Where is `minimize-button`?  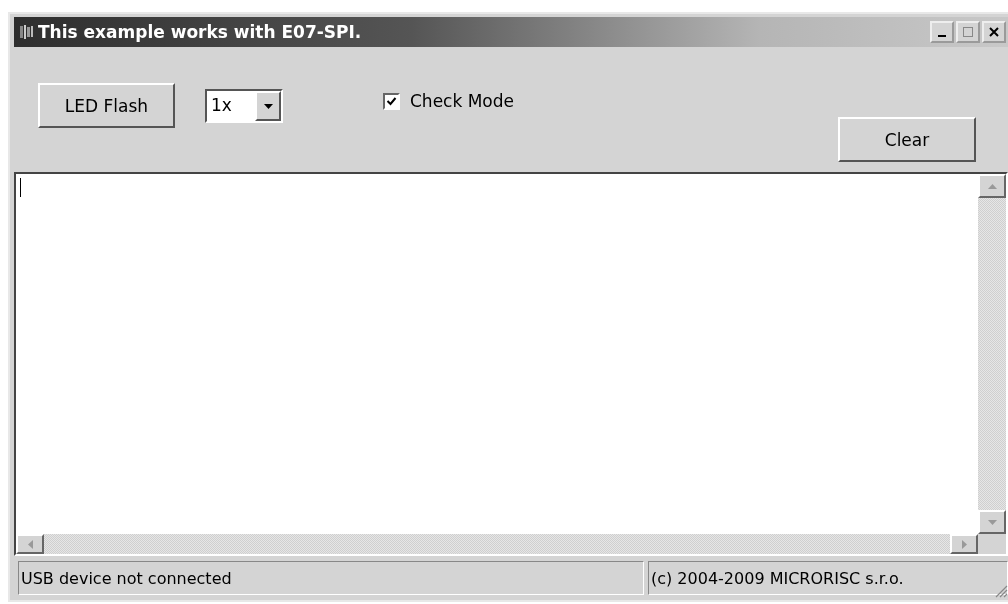 minimize-button is located at coordinates (942, 32).